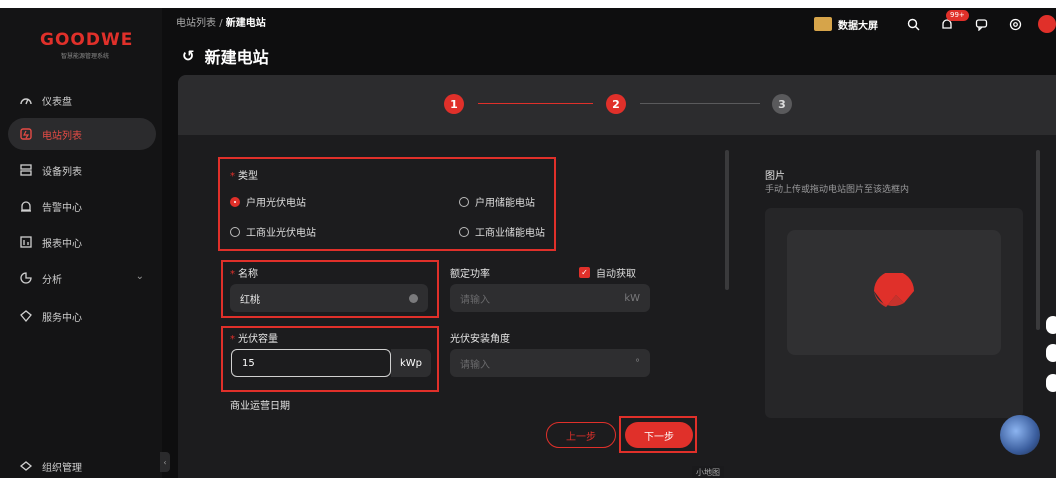  I want to click on step-2: 2, so click(616, 104).